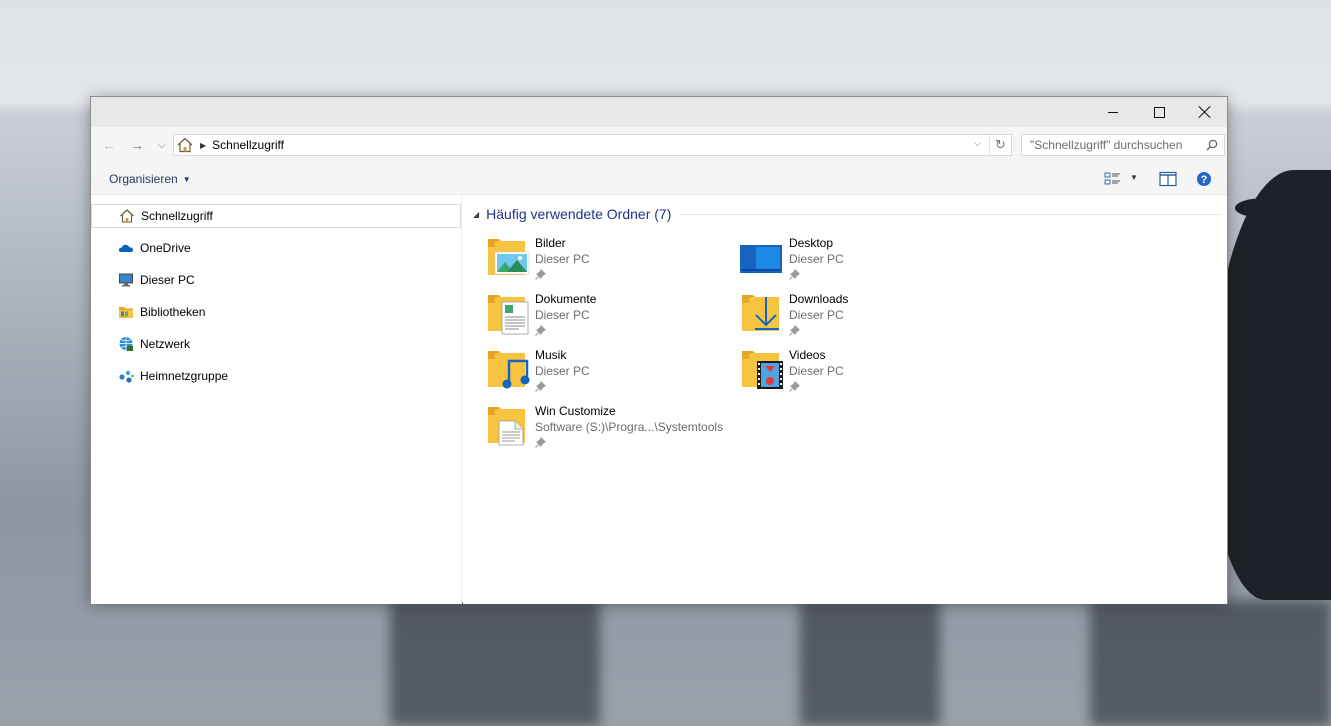 This screenshot has width=1331, height=726. I want to click on recent-locations-button: ⌵, so click(162, 145).